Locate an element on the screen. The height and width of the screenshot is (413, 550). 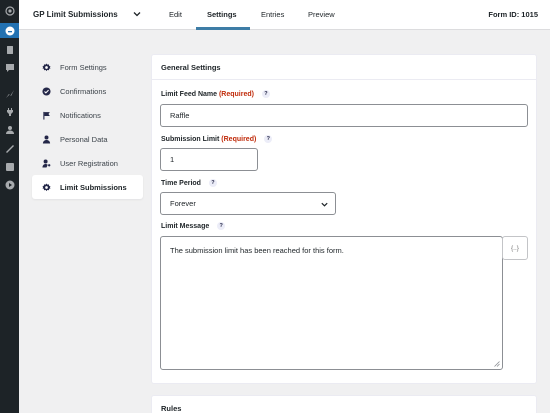
submission-limit-input: 1 is located at coordinates (209, 159).